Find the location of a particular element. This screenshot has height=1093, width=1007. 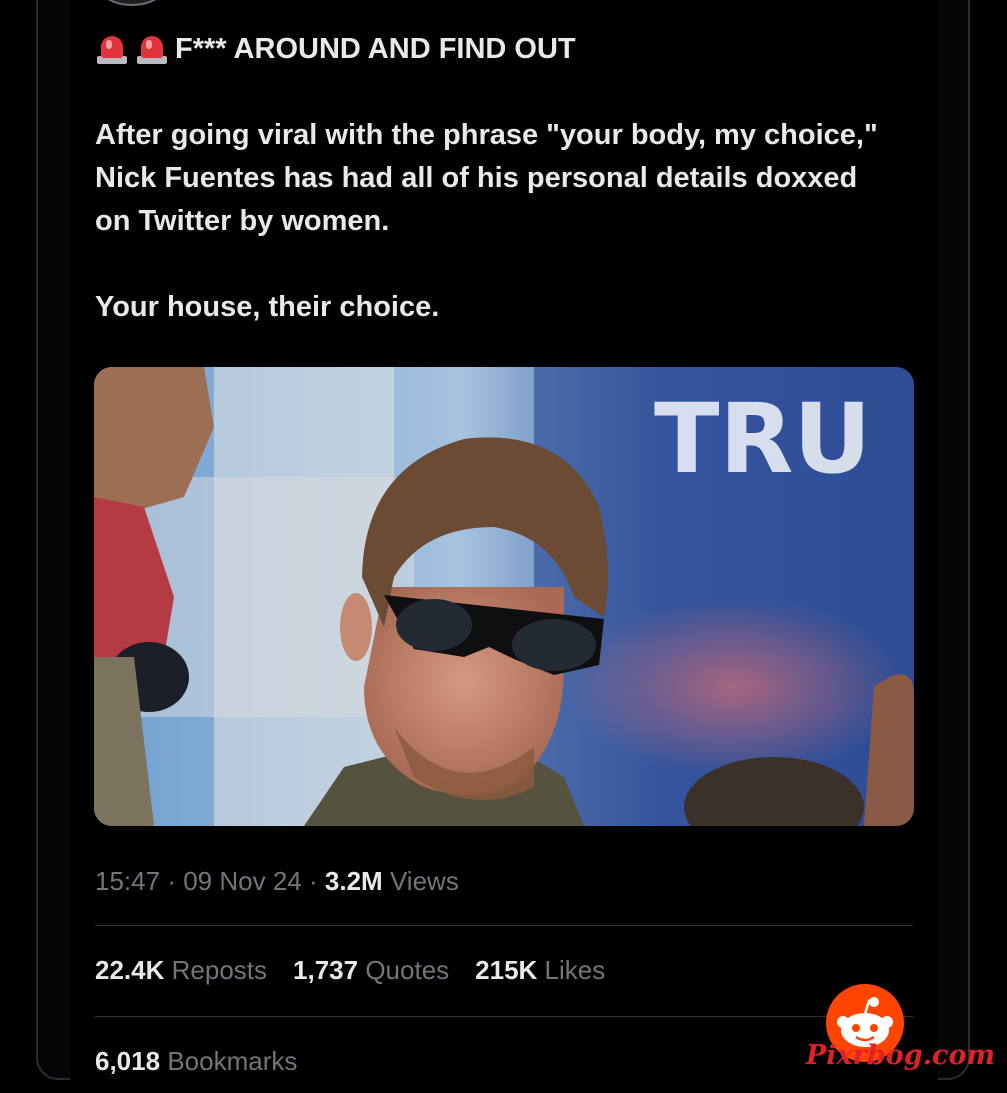

likes-label: Likes is located at coordinates (575, 970).